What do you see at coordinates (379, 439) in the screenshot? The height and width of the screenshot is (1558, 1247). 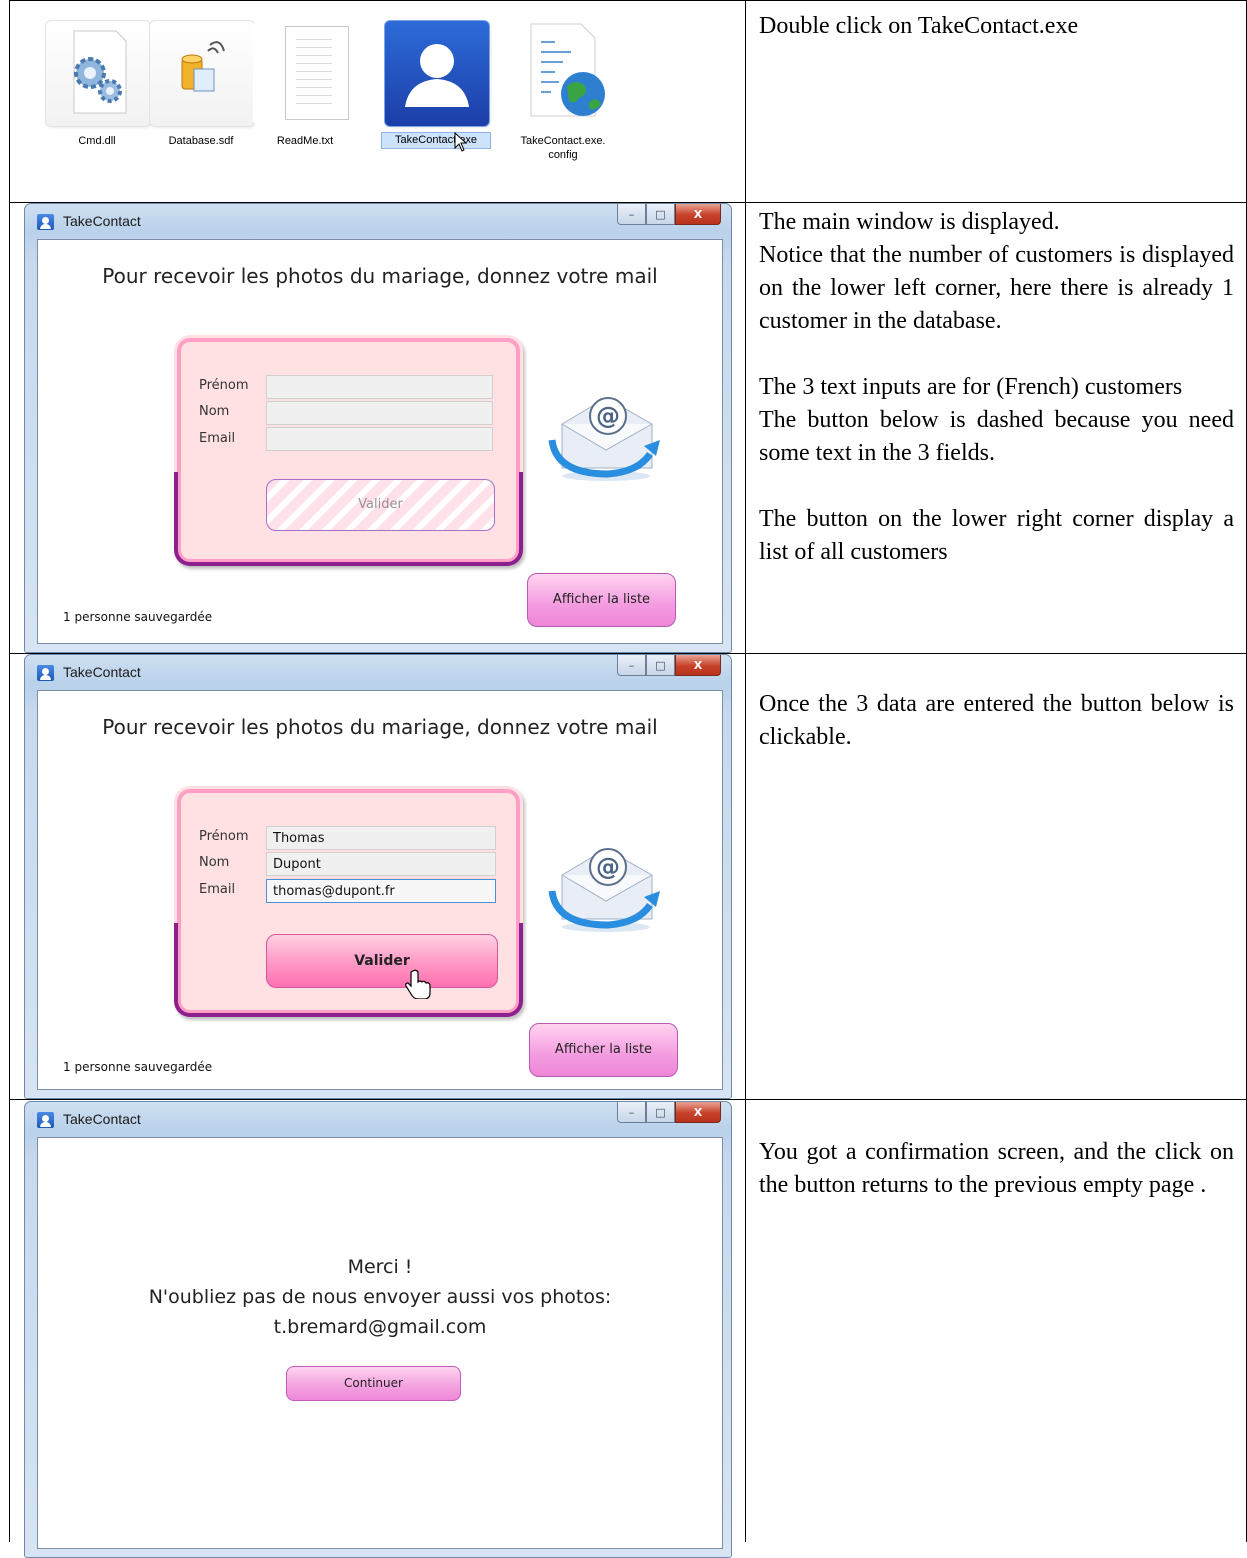 I see `email-input` at bounding box center [379, 439].